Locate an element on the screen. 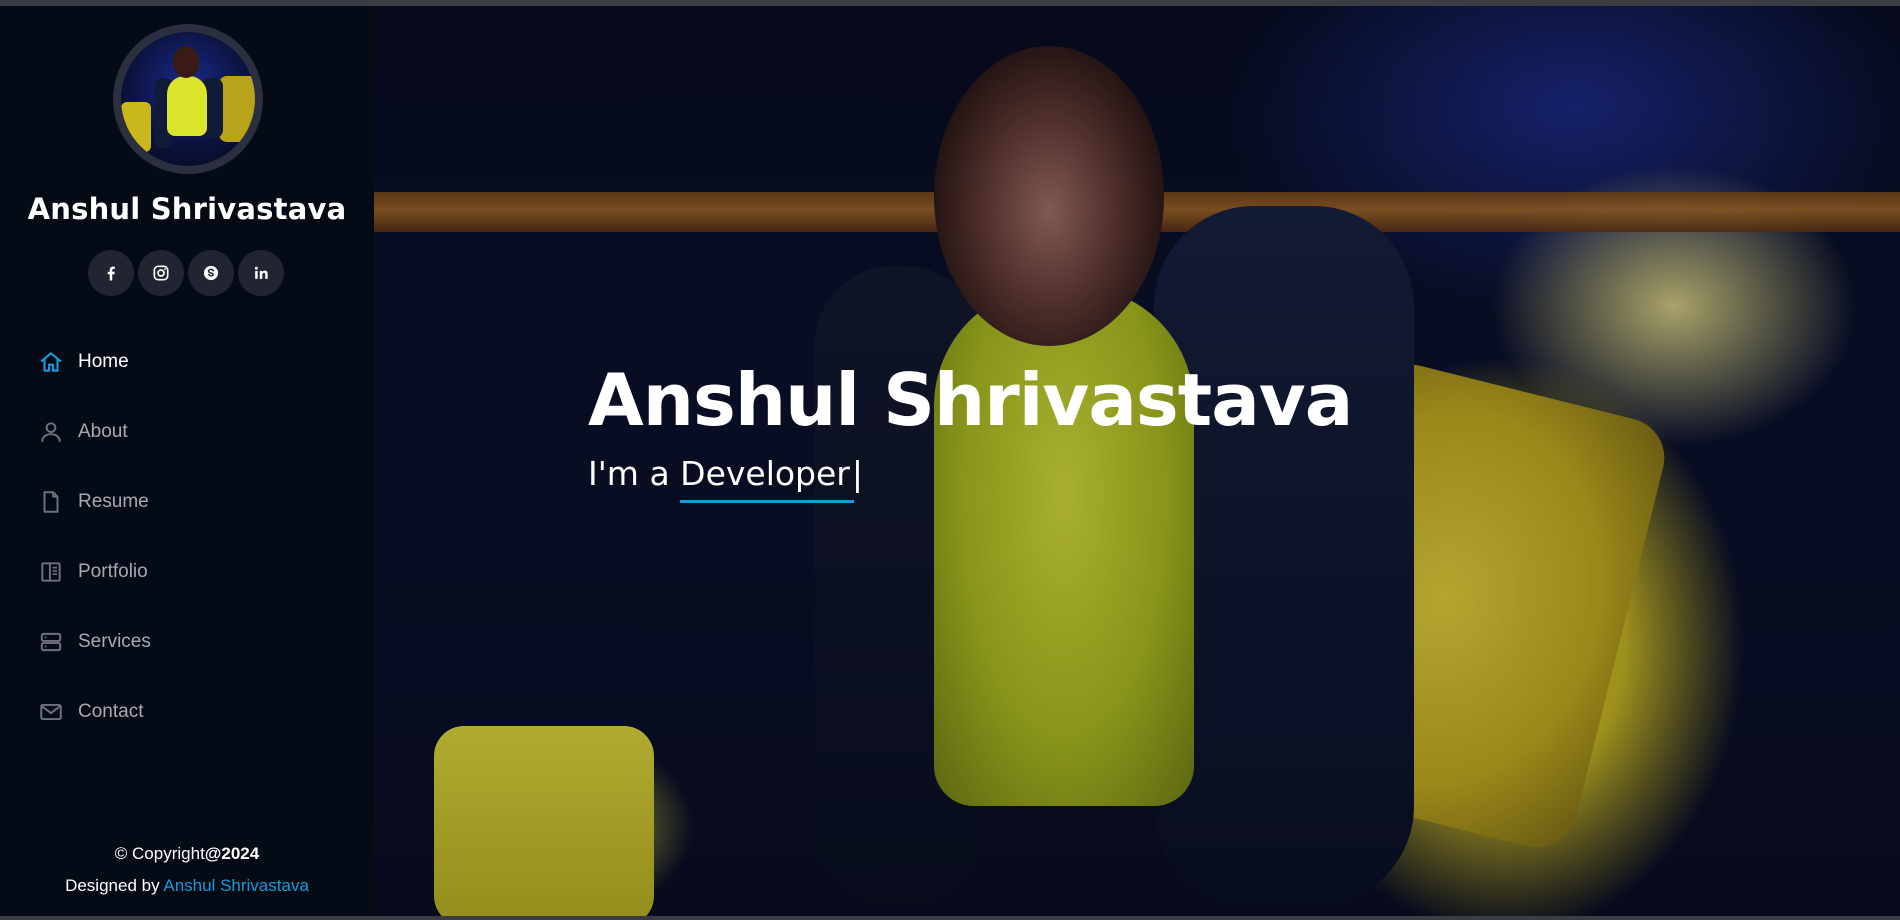 This screenshot has width=1900, height=920. server-icon is located at coordinates (51, 642).